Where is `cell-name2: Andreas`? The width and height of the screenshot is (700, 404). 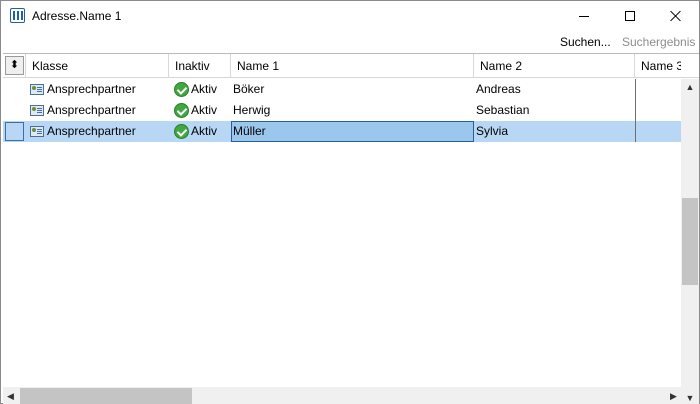
cell-name2: Andreas is located at coordinates (554, 89).